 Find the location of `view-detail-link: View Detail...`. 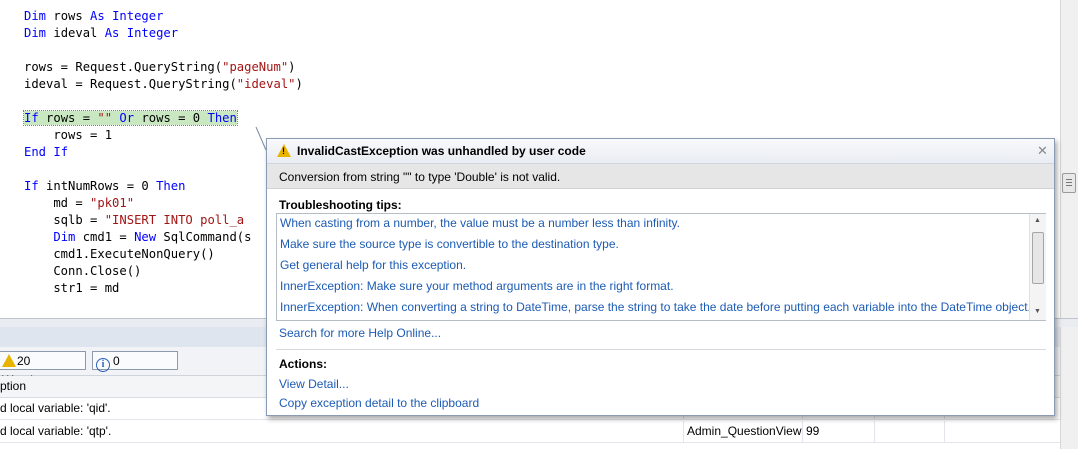

view-detail-link: View Detail... is located at coordinates (314, 384).